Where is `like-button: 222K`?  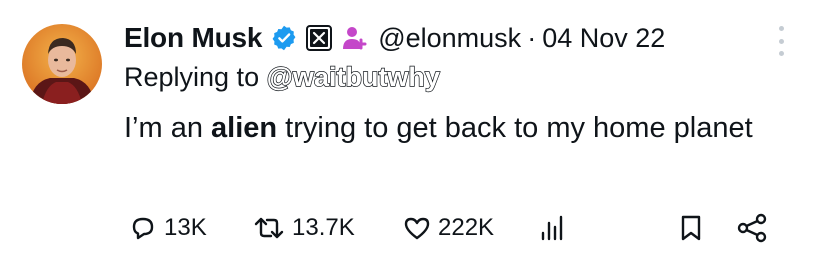
like-button: 222K is located at coordinates (448, 228).